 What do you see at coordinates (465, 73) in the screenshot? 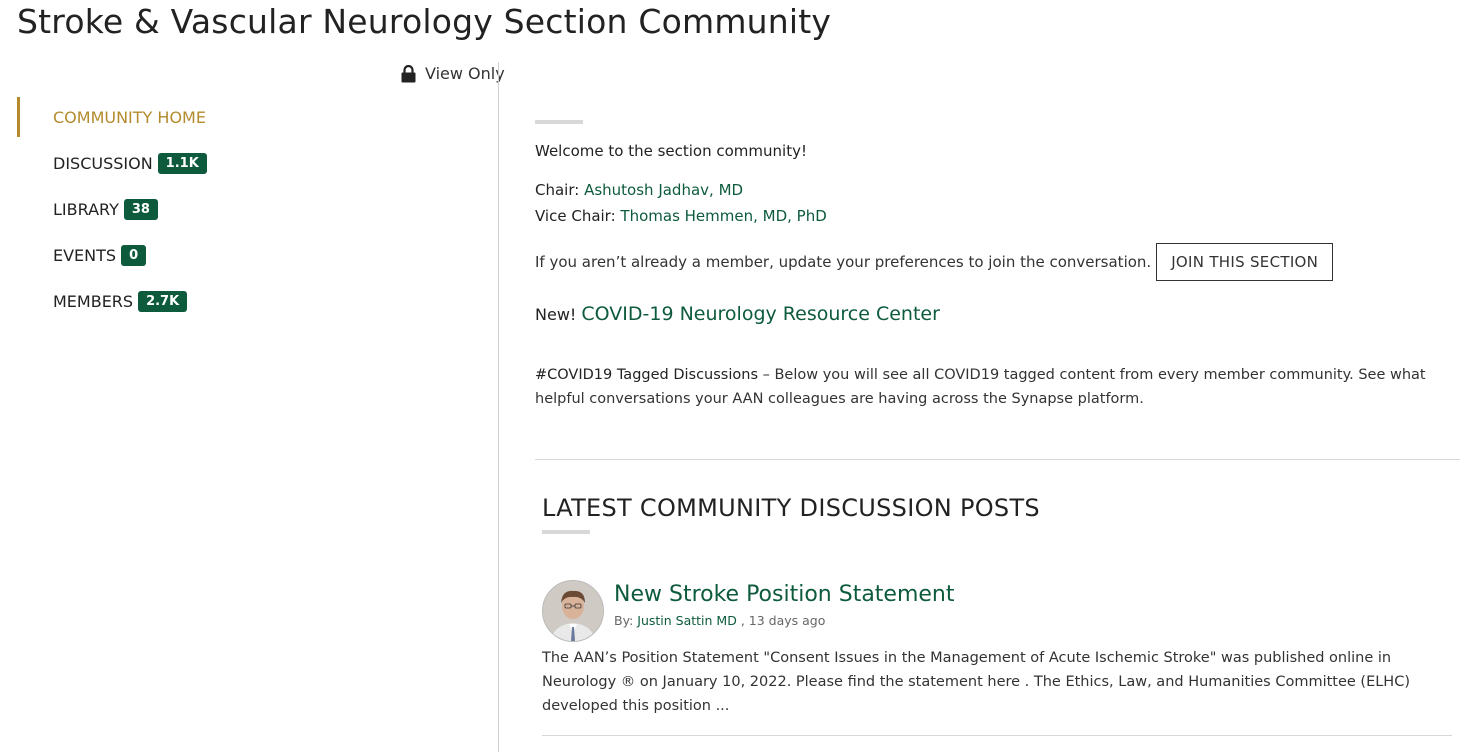
I see `view-only-label: View Only` at bounding box center [465, 73].